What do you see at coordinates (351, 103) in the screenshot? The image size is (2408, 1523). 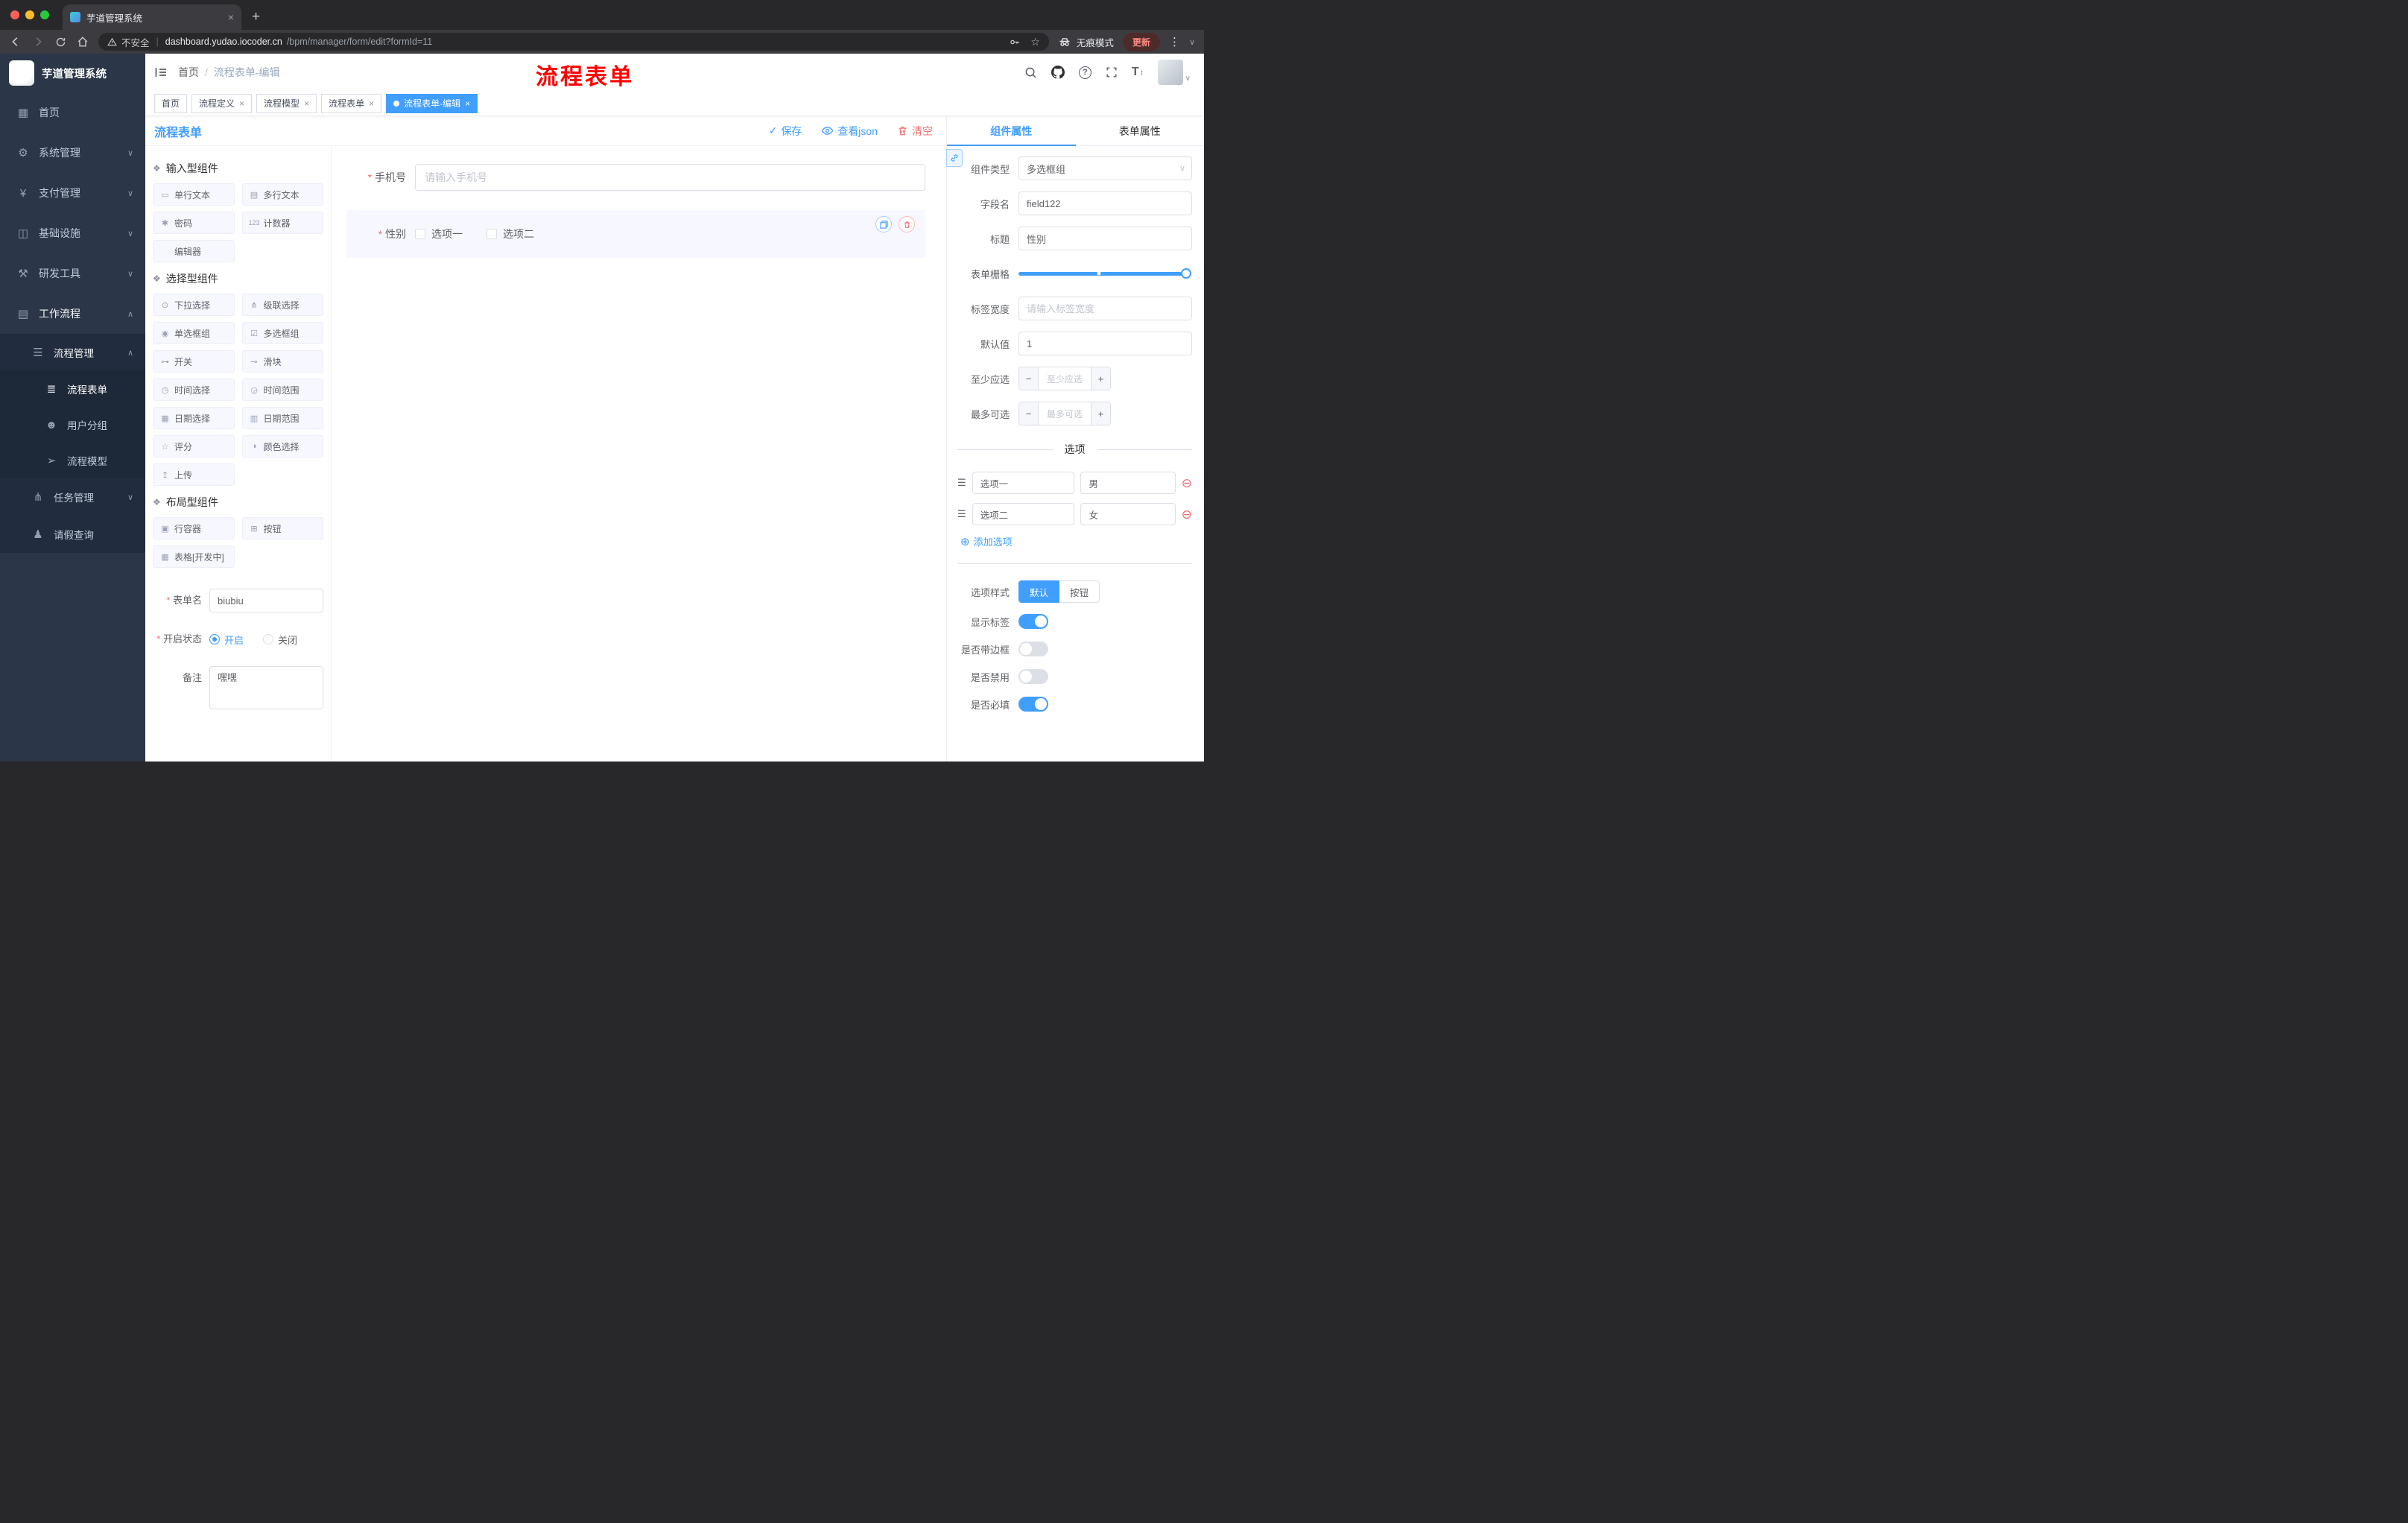 I see `tag-process-form: 流程表单 ×` at bounding box center [351, 103].